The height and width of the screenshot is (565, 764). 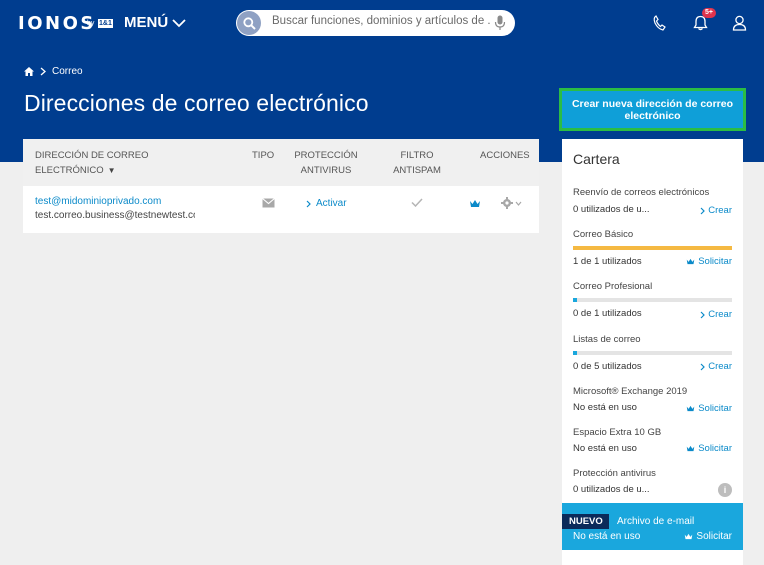 What do you see at coordinates (29, 71) in the screenshot?
I see `home-icon` at bounding box center [29, 71].